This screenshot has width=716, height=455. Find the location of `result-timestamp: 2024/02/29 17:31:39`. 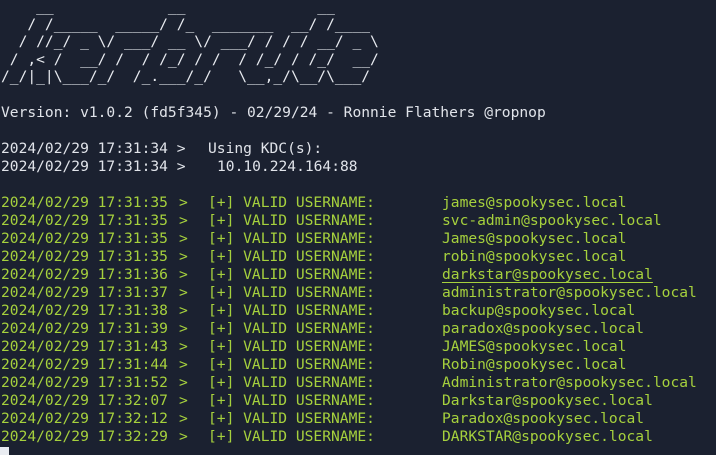

result-timestamp: 2024/02/29 17:31:39 is located at coordinates (84, 328).